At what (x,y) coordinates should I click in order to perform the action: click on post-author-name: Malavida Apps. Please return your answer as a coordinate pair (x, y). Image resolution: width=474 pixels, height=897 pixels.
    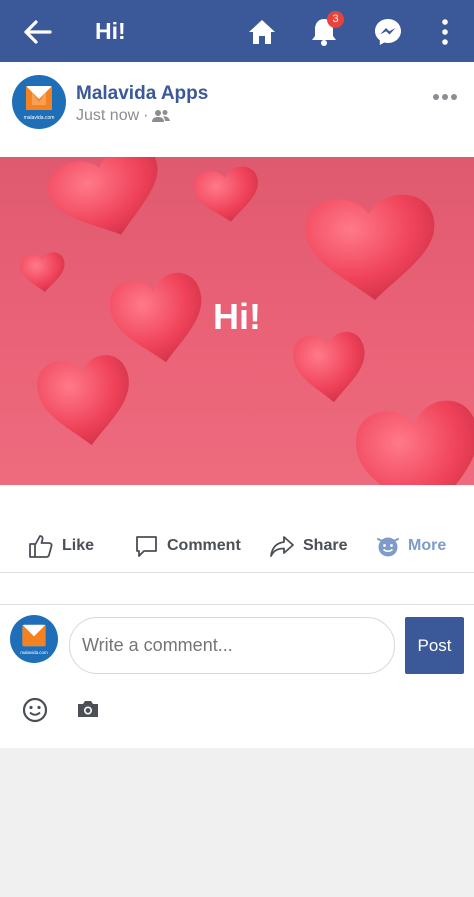
    Looking at the image, I should click on (142, 94).